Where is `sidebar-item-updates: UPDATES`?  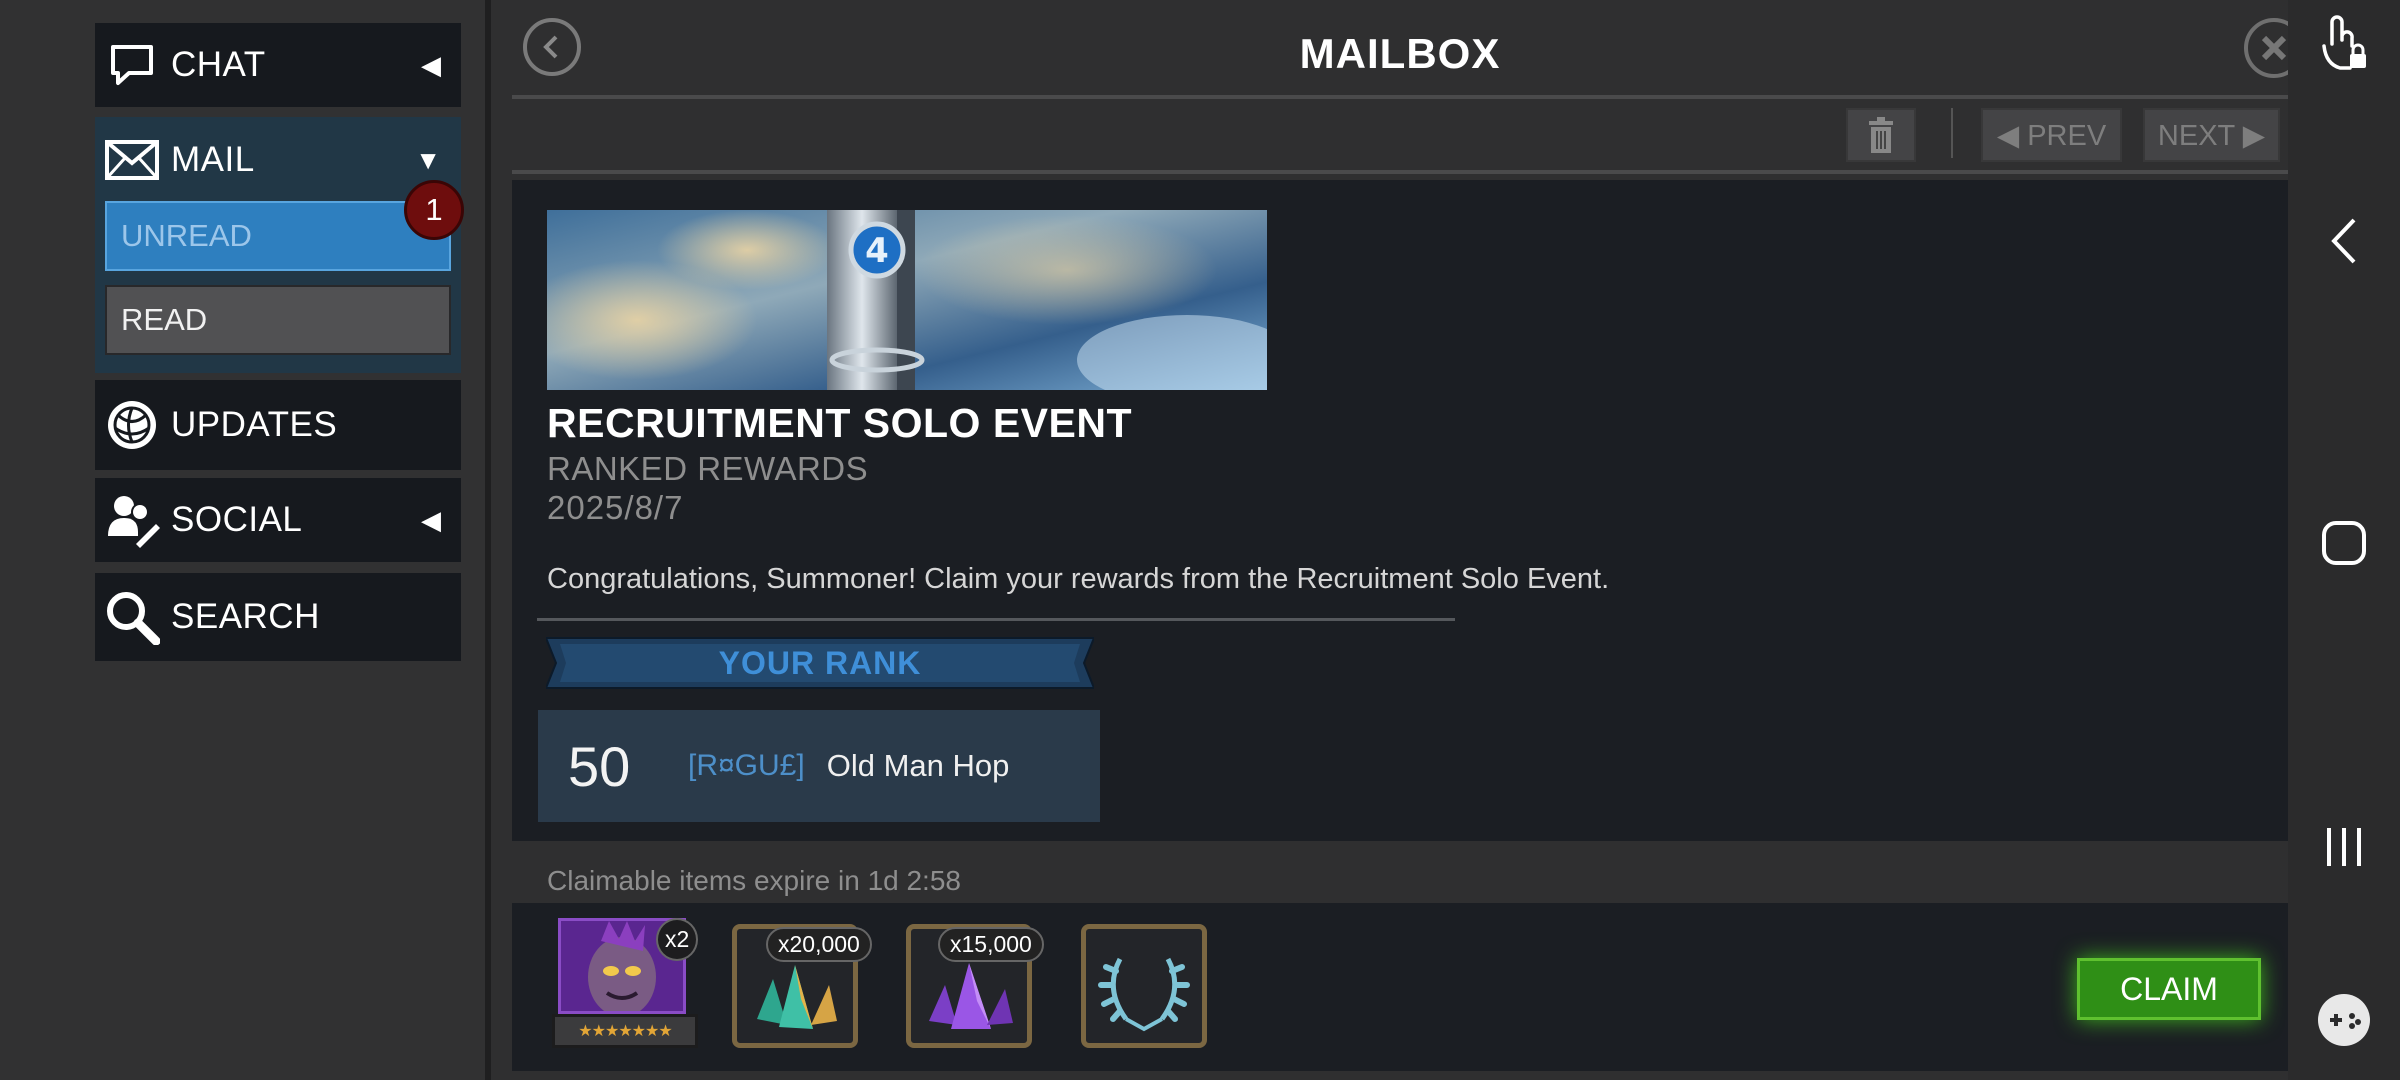
sidebar-item-updates: UPDATES is located at coordinates (278, 425).